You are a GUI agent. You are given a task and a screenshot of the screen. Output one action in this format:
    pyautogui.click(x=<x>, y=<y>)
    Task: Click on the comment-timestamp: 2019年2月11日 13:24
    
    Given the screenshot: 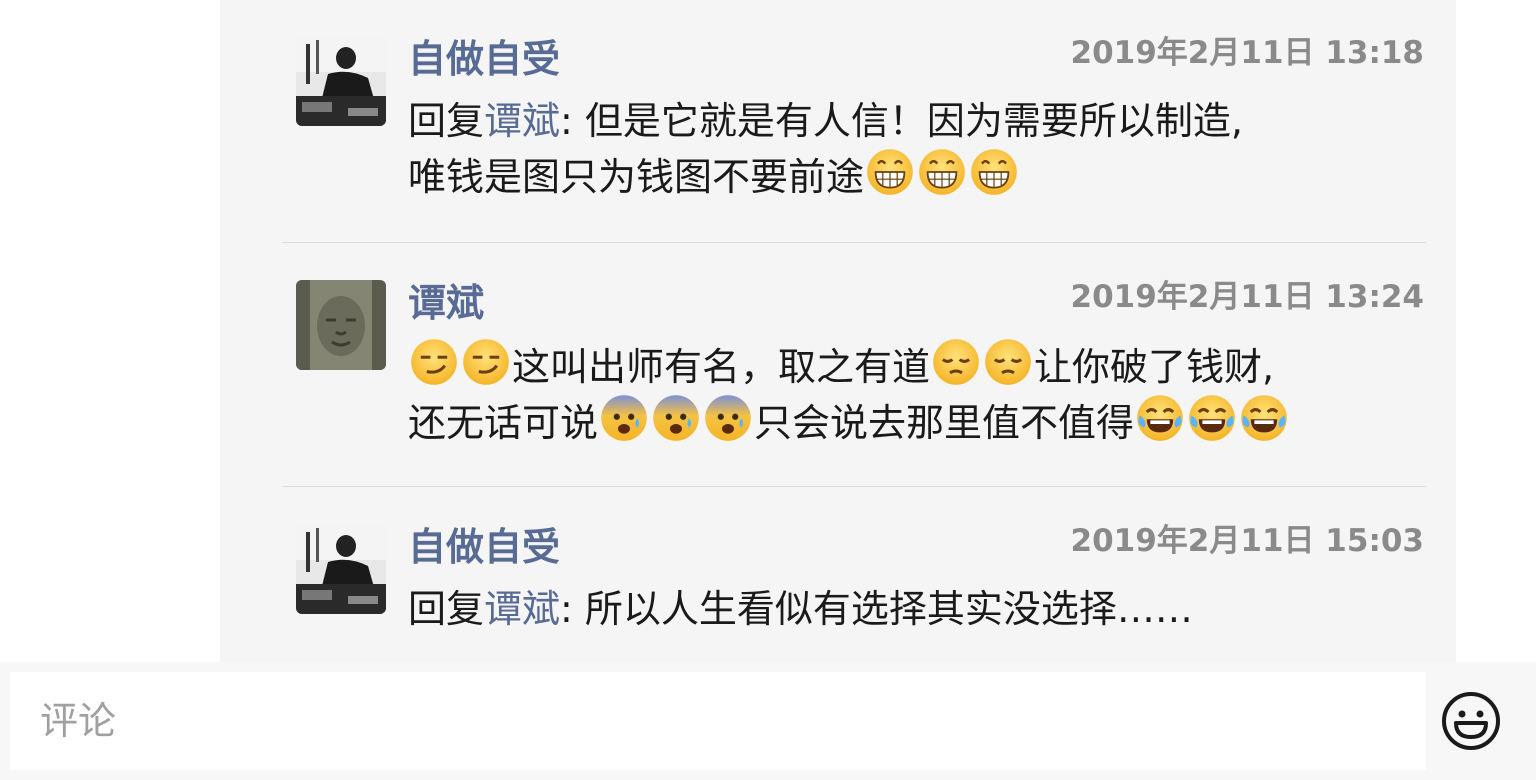 What is the action you would take?
    pyautogui.click(x=1247, y=297)
    